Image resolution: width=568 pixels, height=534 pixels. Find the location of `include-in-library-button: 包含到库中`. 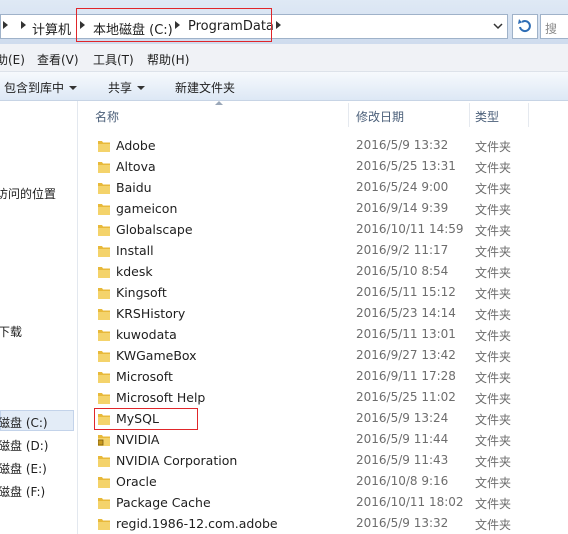

include-in-library-button: 包含到库中 is located at coordinates (41, 87).